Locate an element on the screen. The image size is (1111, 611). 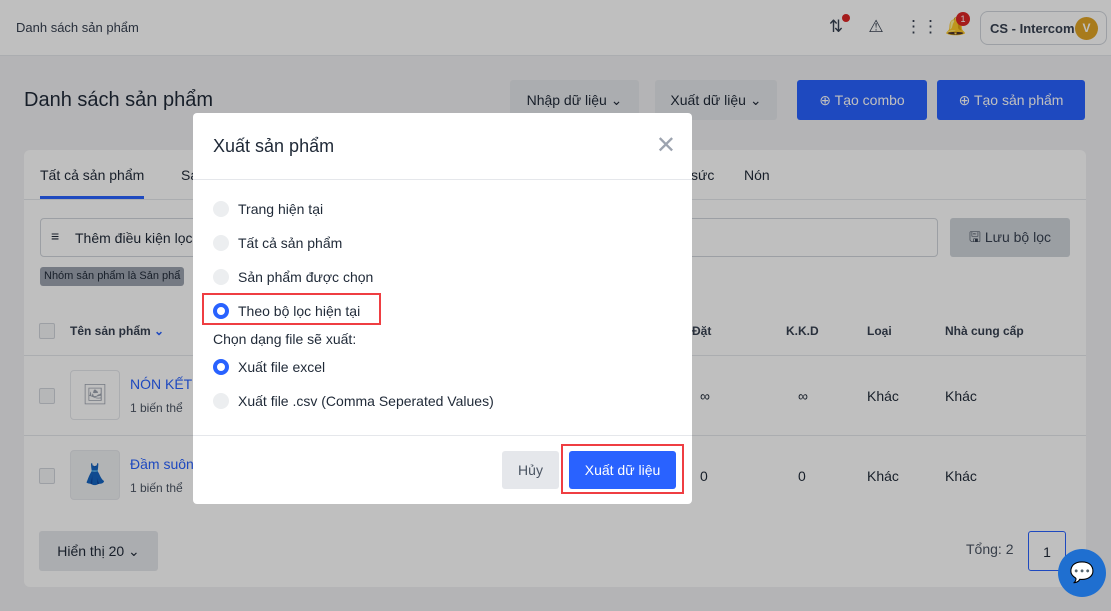
radio-selected is located at coordinates (221, 367).